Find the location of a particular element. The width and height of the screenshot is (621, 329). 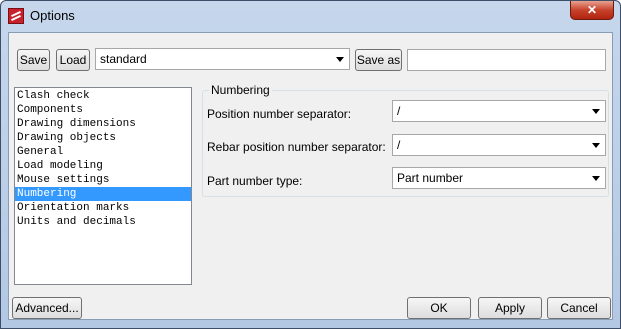

close-button: ✕ is located at coordinates (592, 10).